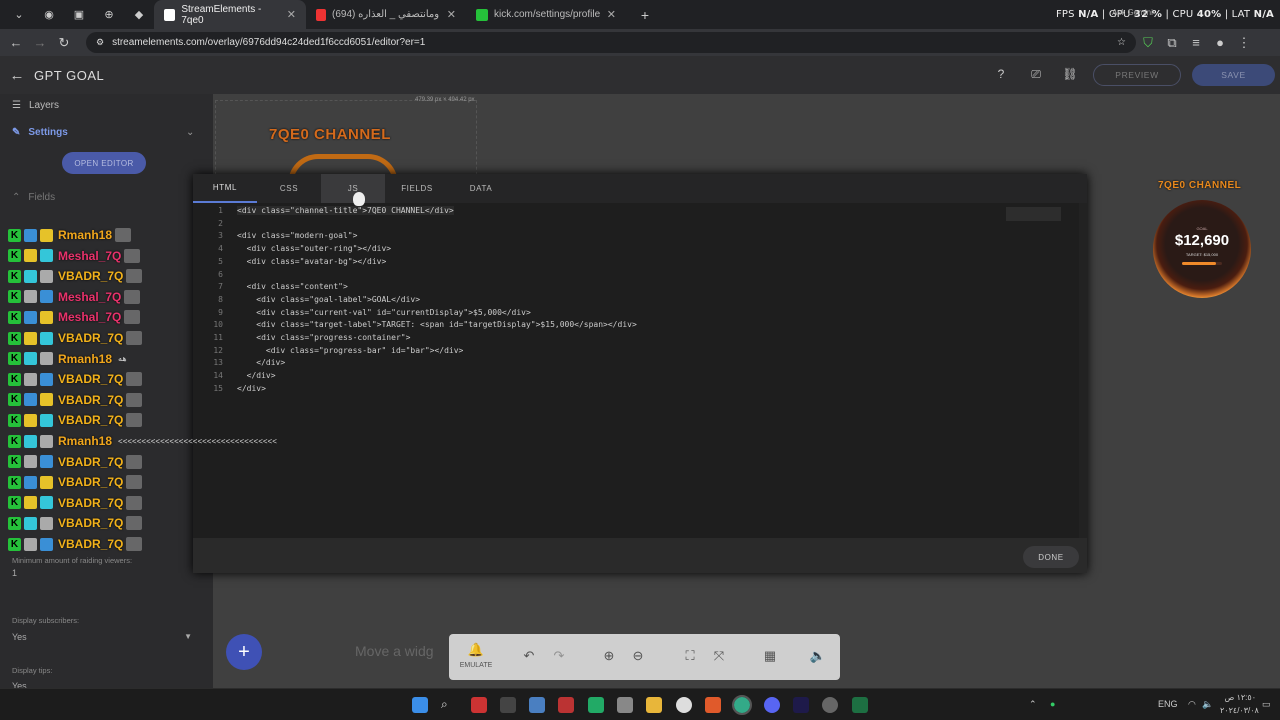  Describe the element at coordinates (638, 657) in the screenshot. I see `zoom-out-icon: ⊖` at that location.